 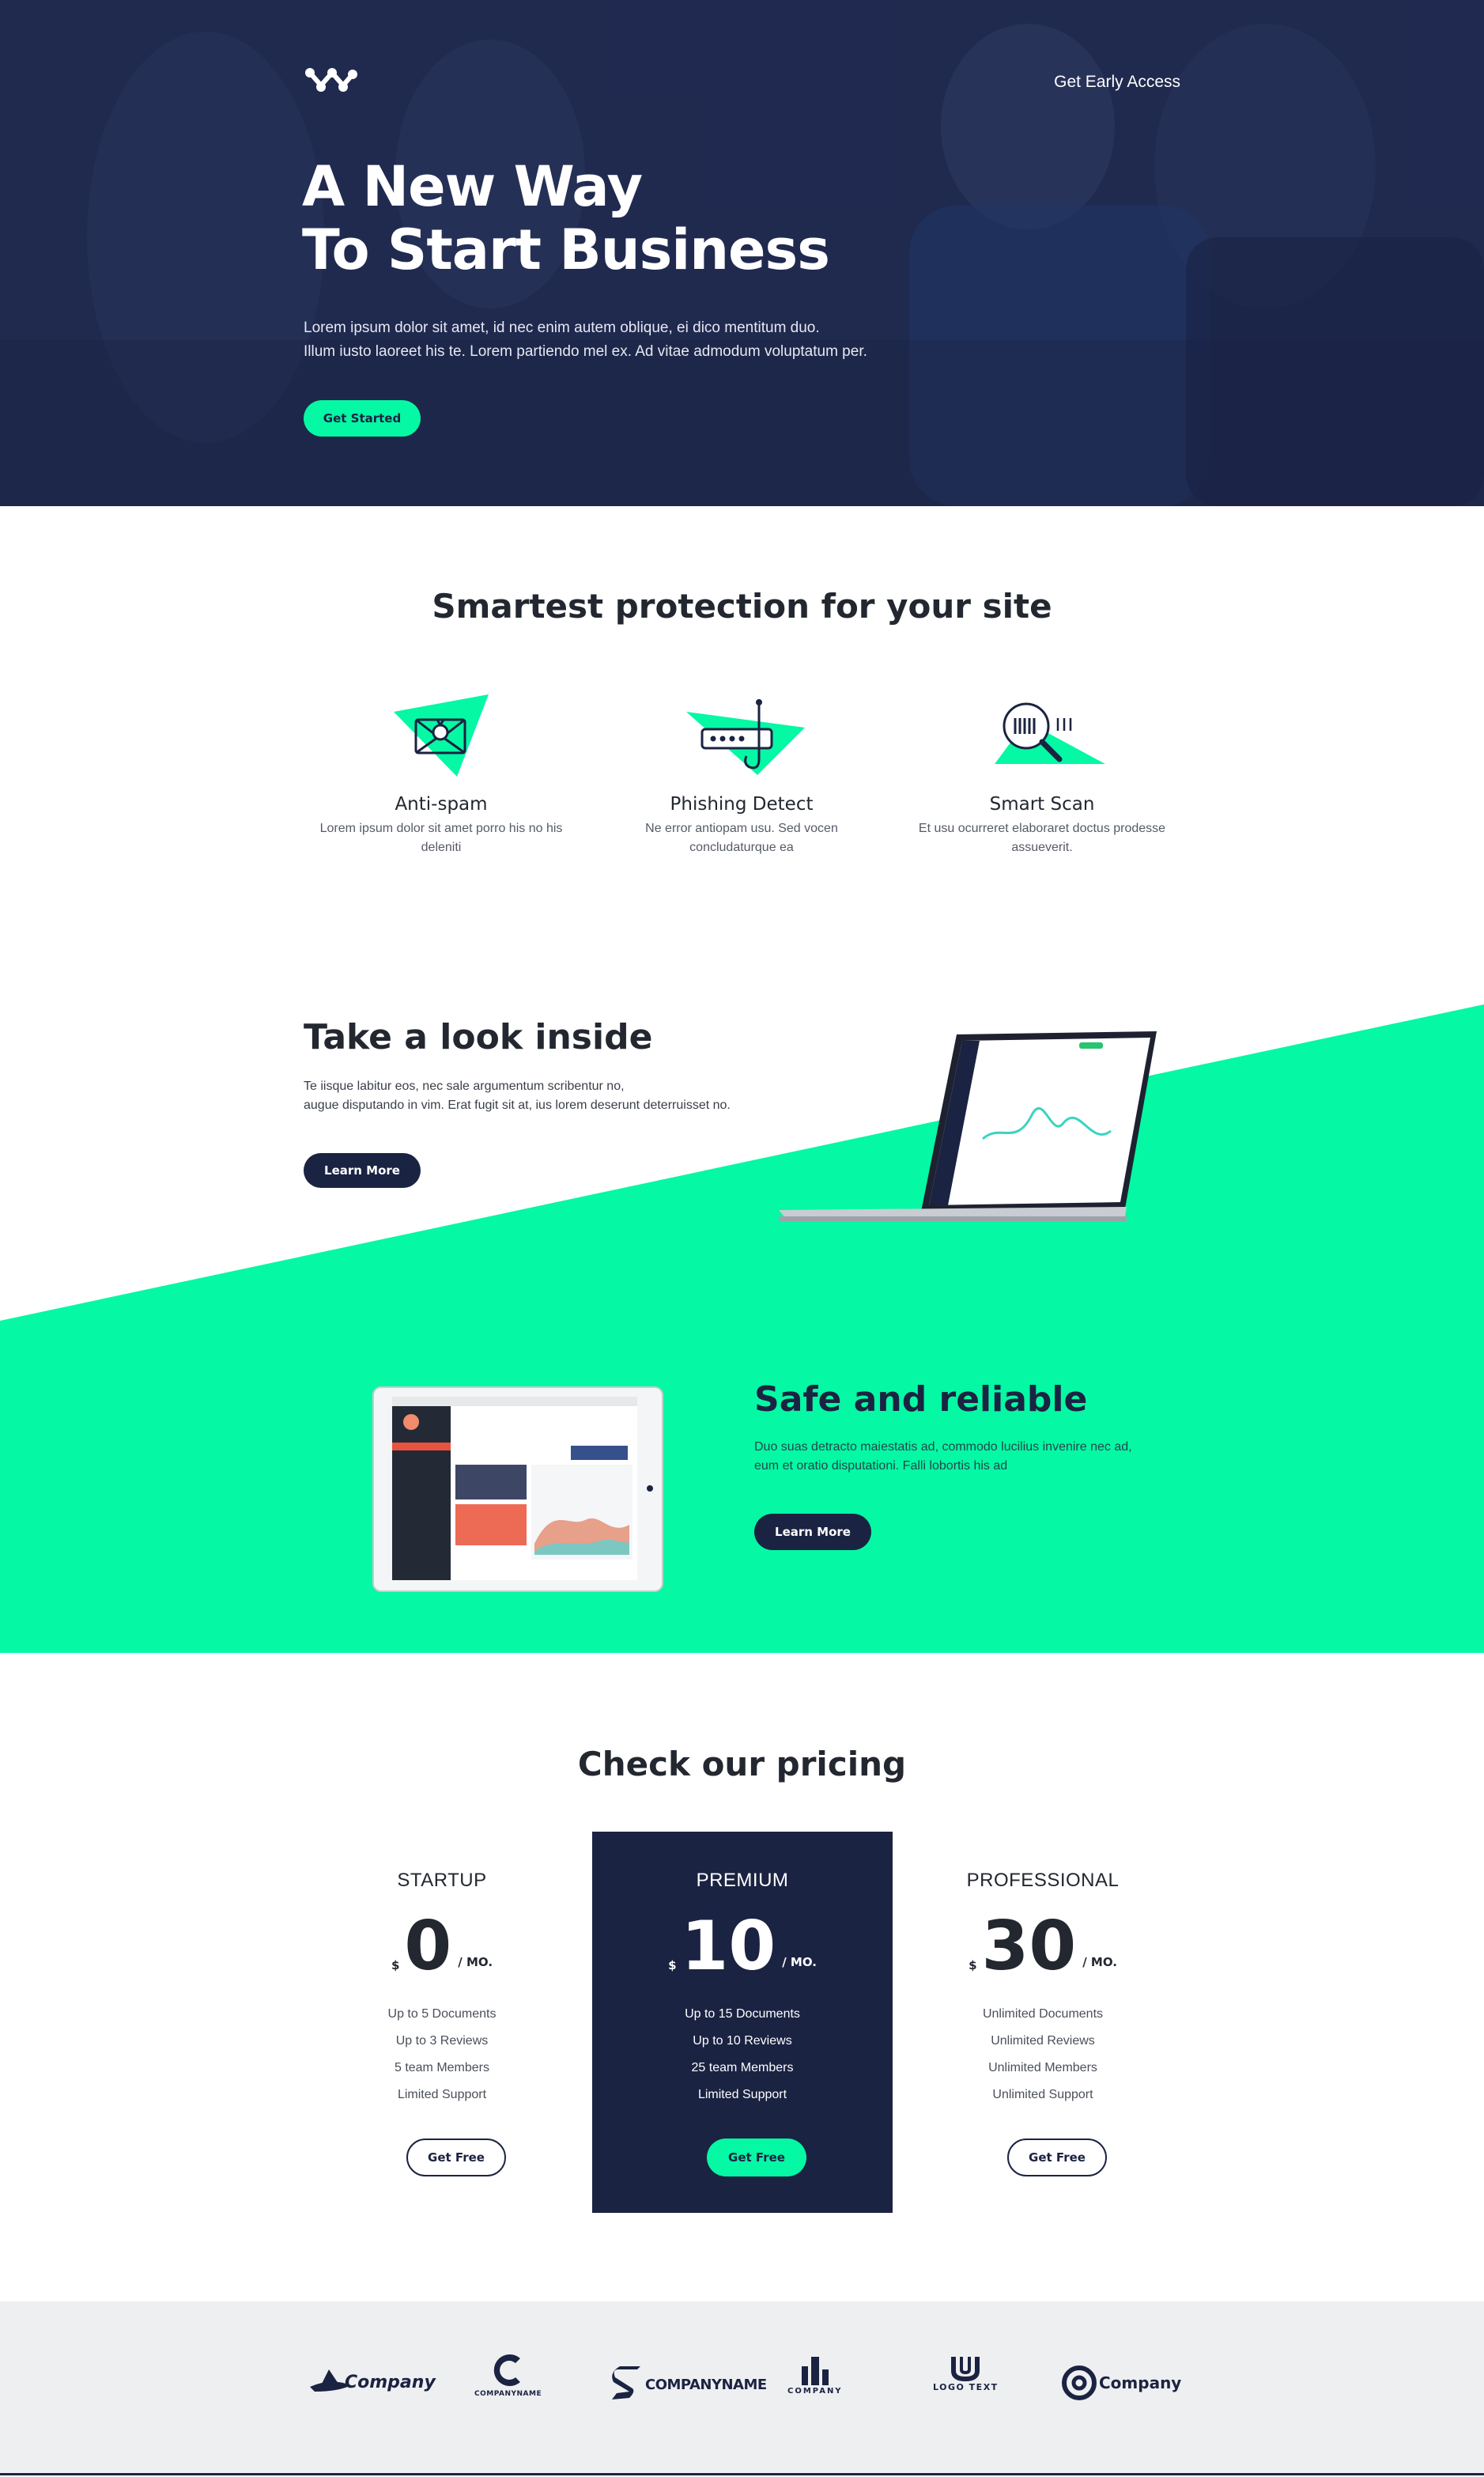 What do you see at coordinates (1029, 1946) in the screenshot?
I see `price-amount: 30` at bounding box center [1029, 1946].